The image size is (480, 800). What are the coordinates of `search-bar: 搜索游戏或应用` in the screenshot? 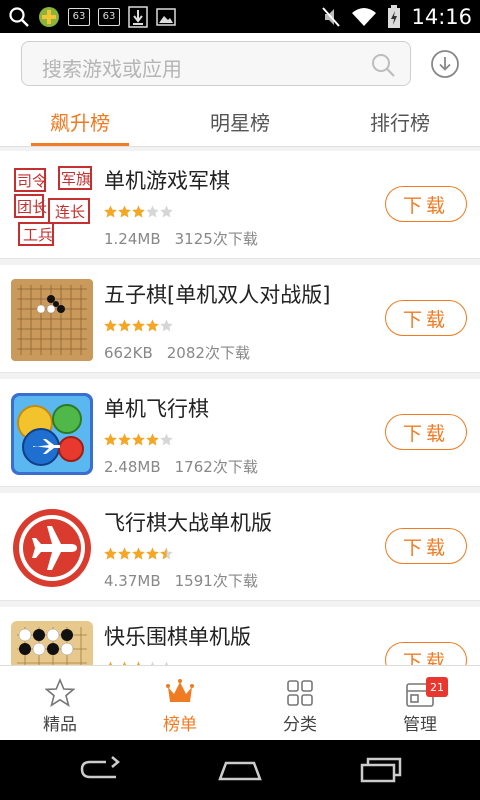 It's located at (240, 64).